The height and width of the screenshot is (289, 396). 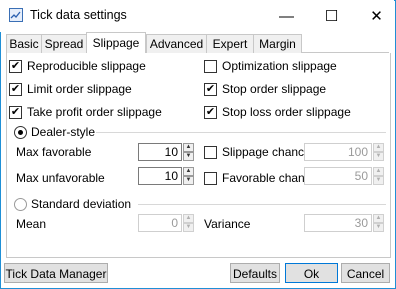 I want to click on mean-input: 0, so click(x=160, y=223).